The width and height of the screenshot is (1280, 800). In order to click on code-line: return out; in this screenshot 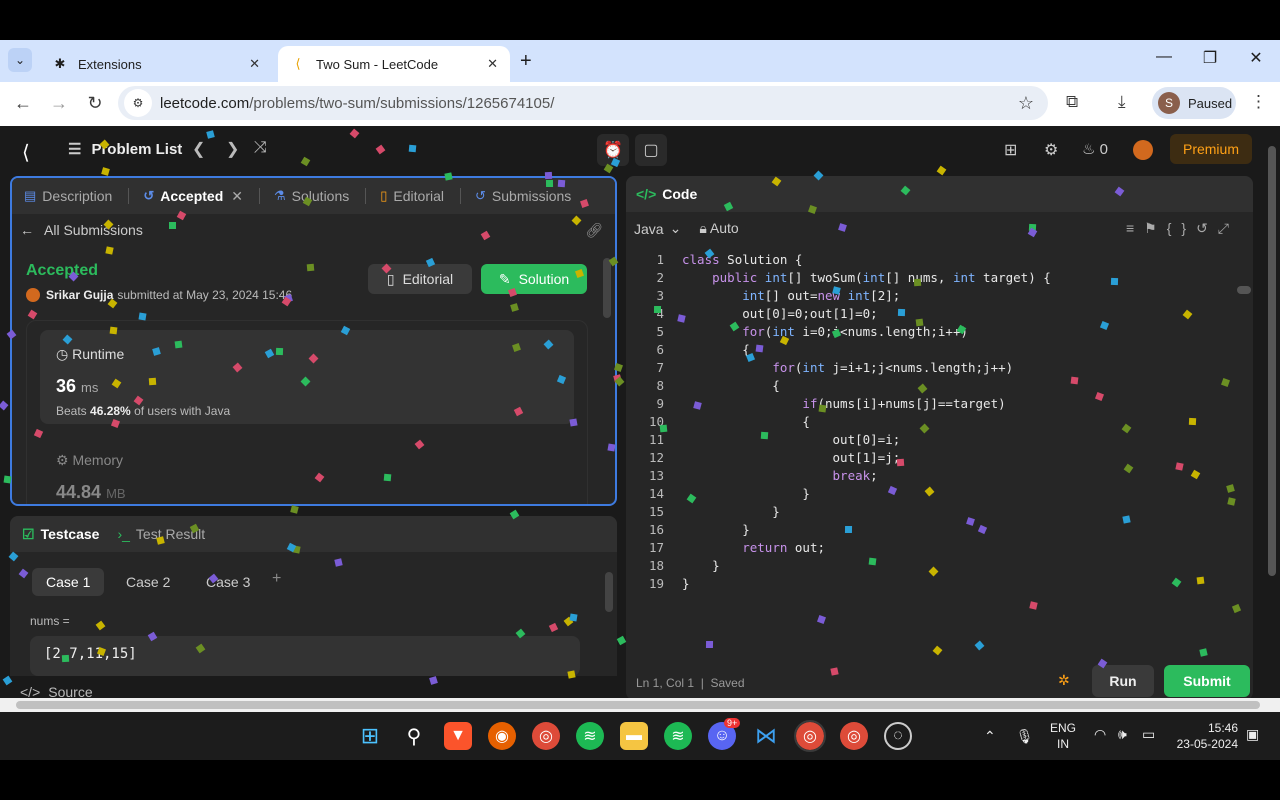, I will do `click(753, 547)`.